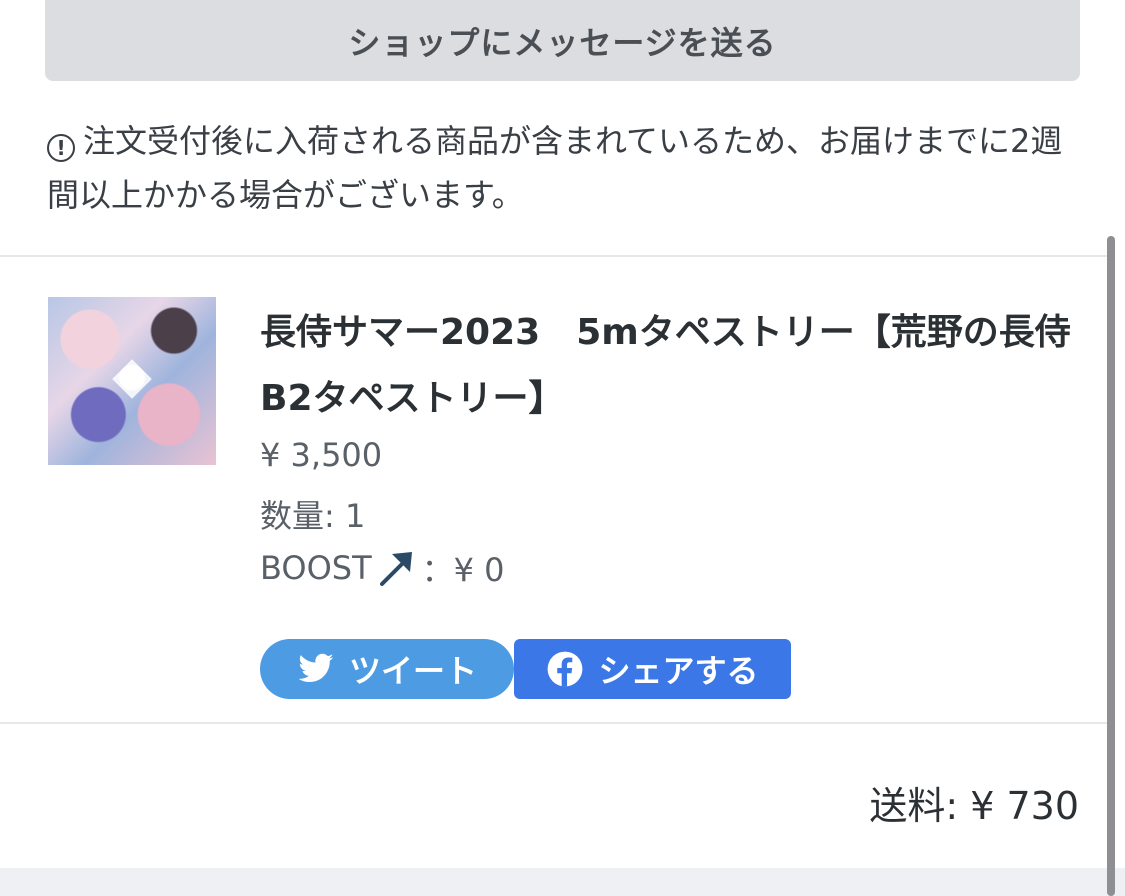  What do you see at coordinates (565, 669) in the screenshot?
I see `facebook-icon` at bounding box center [565, 669].